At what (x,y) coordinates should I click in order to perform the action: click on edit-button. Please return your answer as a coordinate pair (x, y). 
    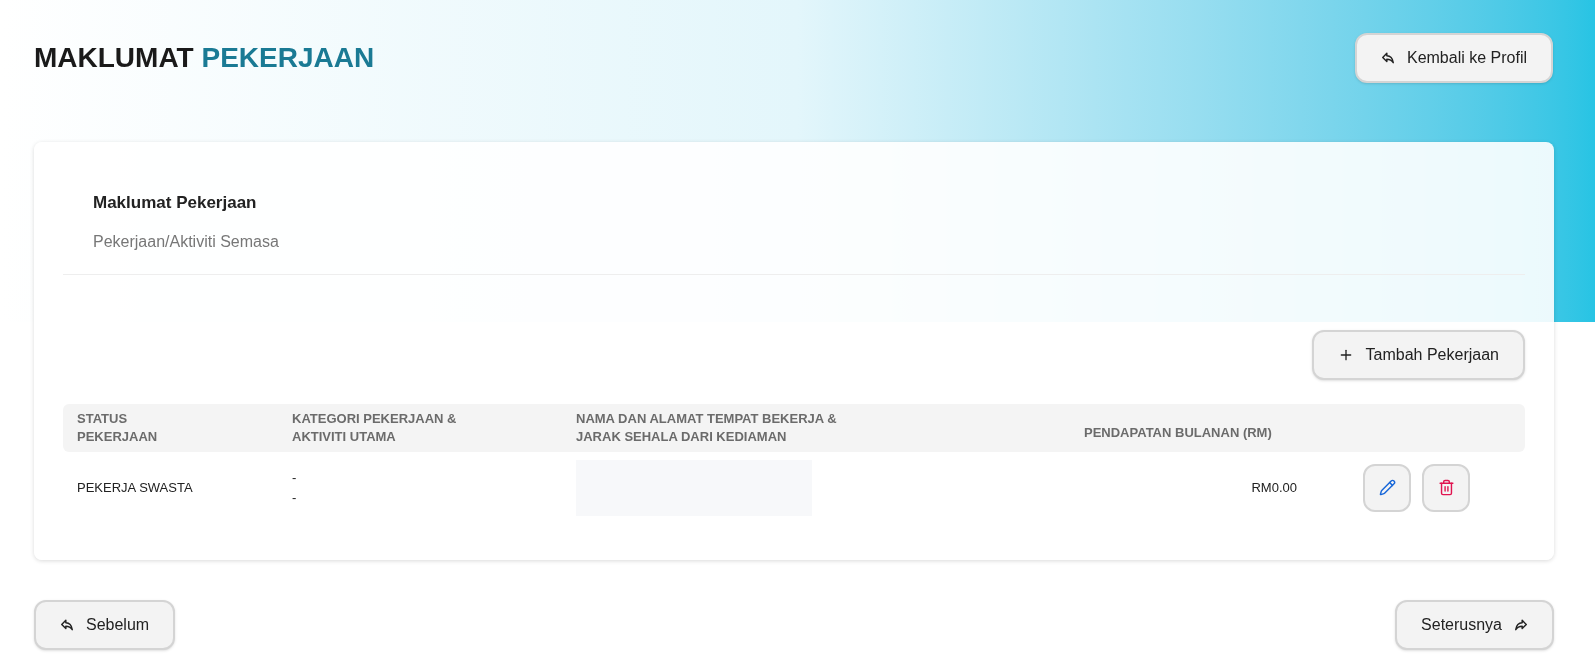
    Looking at the image, I should click on (1387, 487).